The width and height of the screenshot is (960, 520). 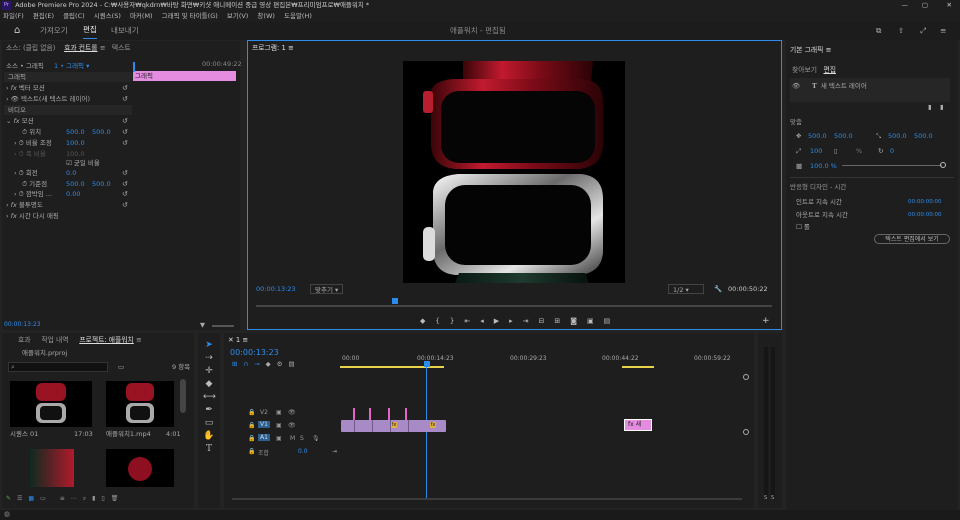 What do you see at coordinates (292, 425) in the screenshot?
I see `eye-icon: 👁` at bounding box center [292, 425].